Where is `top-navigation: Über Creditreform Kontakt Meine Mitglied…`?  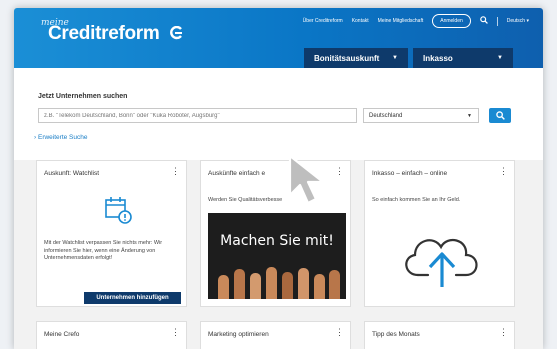
top-navigation: Über Creditreform Kontakt Meine Mitglied… is located at coordinates (416, 21).